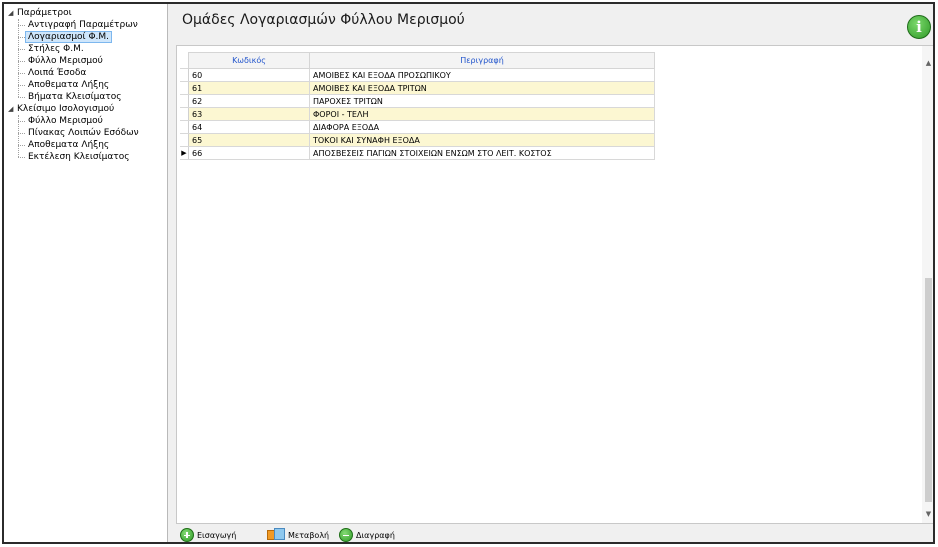 The height and width of the screenshot is (547, 938). What do you see at coordinates (187, 535) in the screenshot?
I see `add-icon` at bounding box center [187, 535].